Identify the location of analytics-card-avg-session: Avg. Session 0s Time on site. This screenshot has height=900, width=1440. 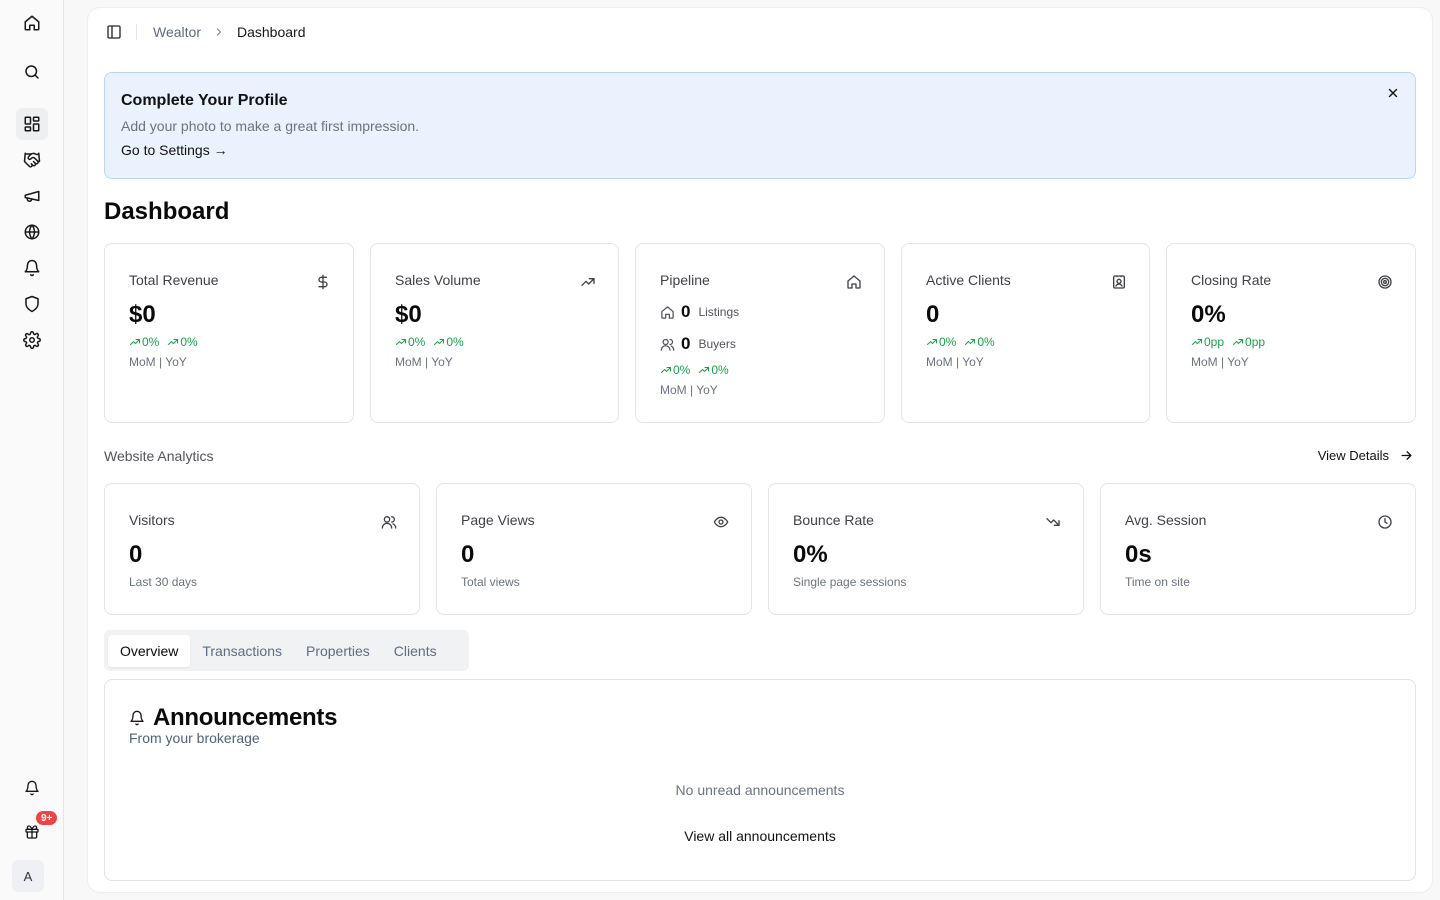
(1258, 549).